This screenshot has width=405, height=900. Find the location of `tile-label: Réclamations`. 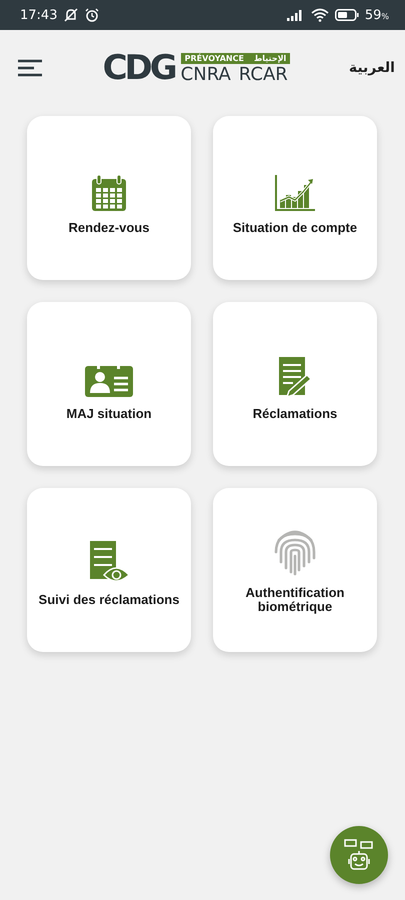

tile-label: Réclamations is located at coordinates (295, 414).